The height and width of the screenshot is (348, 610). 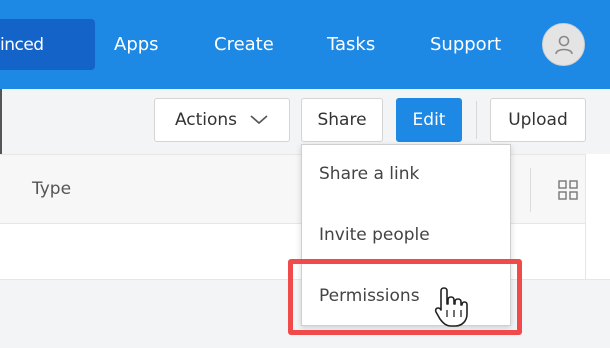 What do you see at coordinates (451, 307) in the screenshot?
I see `hand-pointer-icon` at bounding box center [451, 307].